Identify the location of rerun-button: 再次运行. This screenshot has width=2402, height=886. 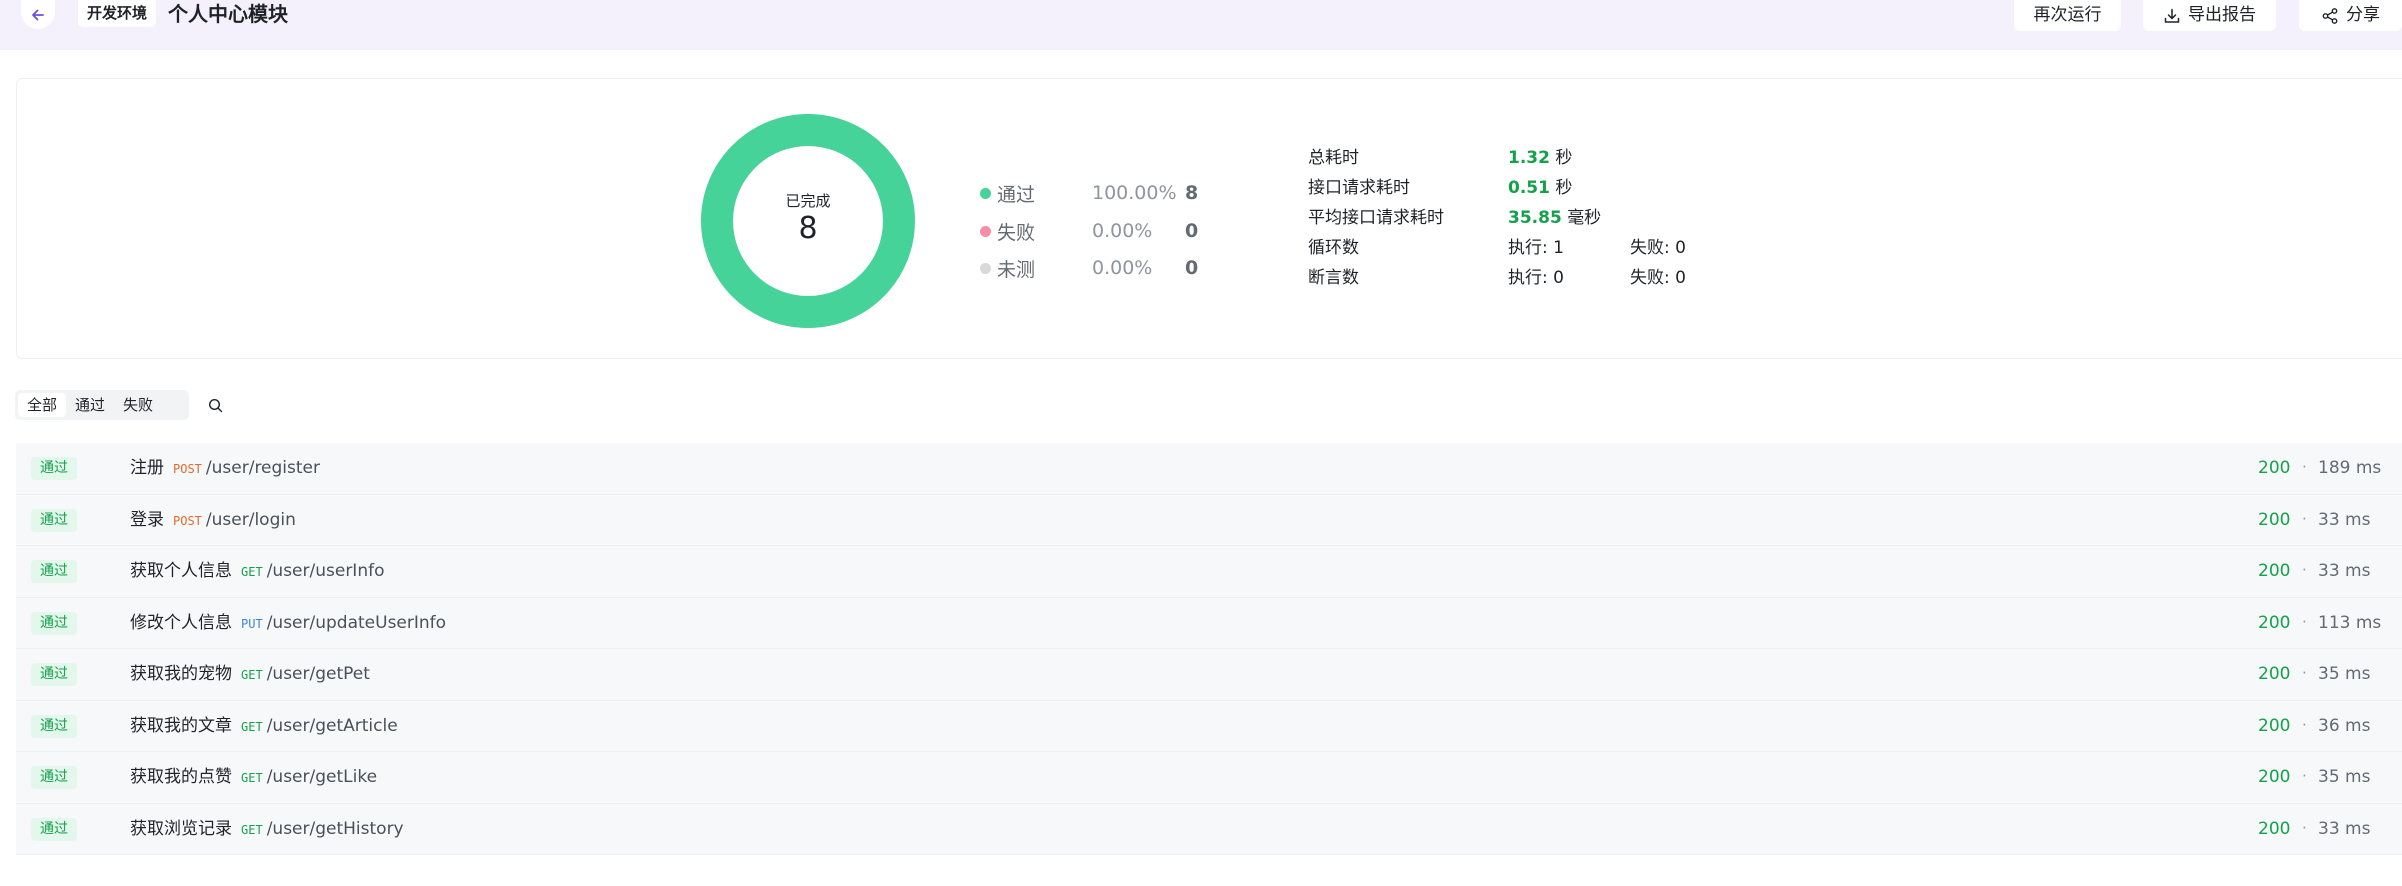
(2067, 15).